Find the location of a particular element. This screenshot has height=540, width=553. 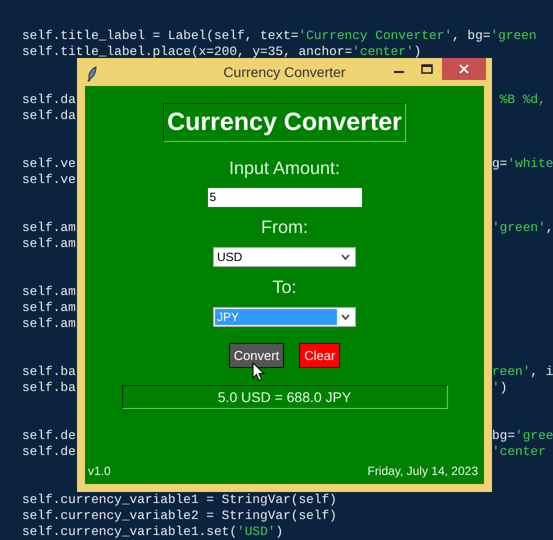

conversion-result: 5.0 USD = 688.0 JPY is located at coordinates (285, 397).